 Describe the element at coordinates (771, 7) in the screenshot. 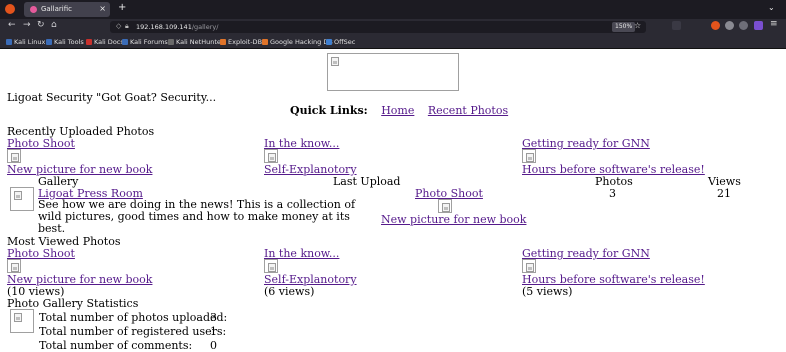

I see `list-all-tabs-icon: ⌄` at that location.